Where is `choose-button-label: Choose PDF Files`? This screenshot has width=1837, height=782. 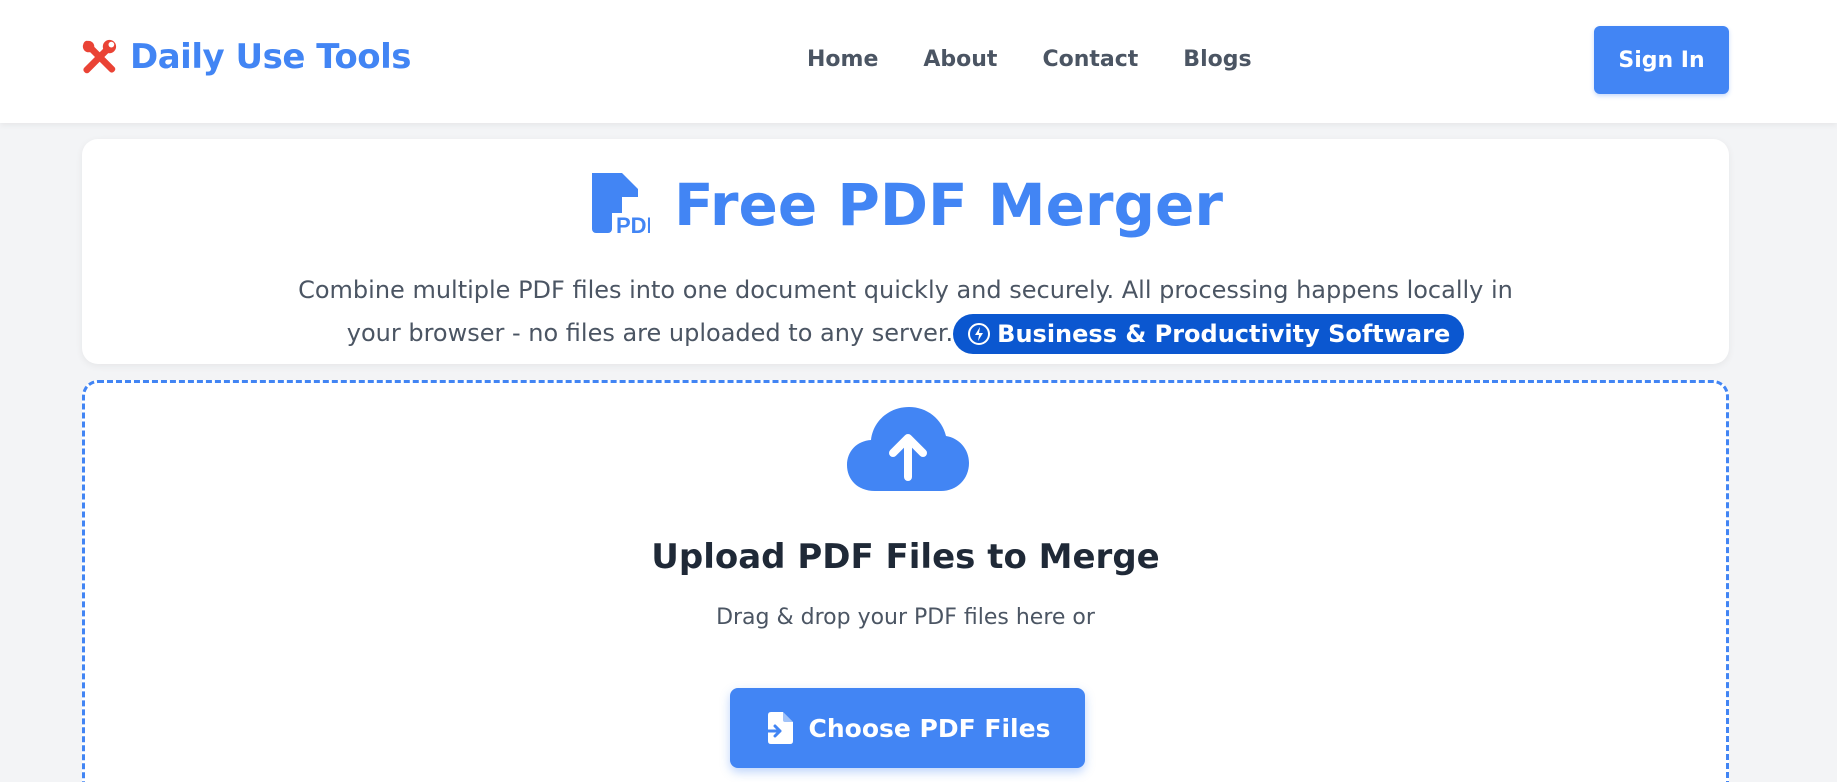
choose-button-label: Choose PDF Files is located at coordinates (929, 728).